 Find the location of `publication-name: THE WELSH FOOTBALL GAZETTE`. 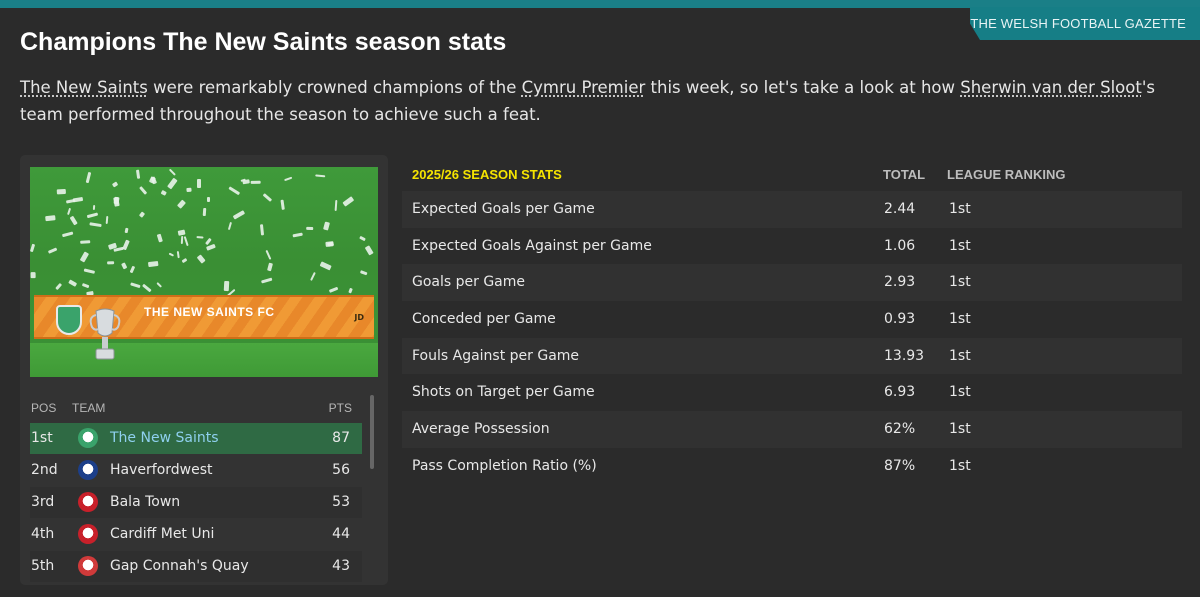

publication-name: THE WELSH FOOTBALL GAZETTE is located at coordinates (1078, 23).